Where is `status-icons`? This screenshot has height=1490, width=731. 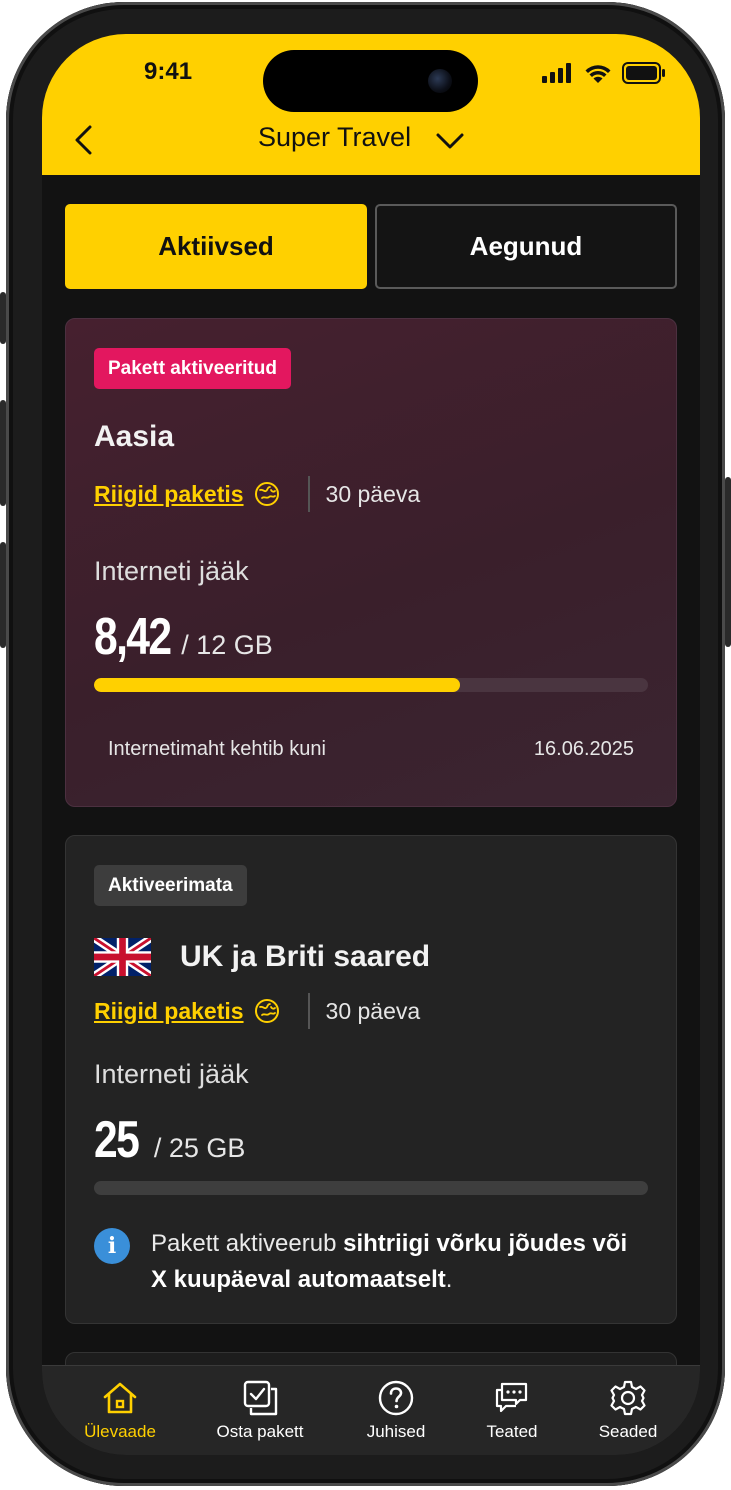 status-icons is located at coordinates (604, 73).